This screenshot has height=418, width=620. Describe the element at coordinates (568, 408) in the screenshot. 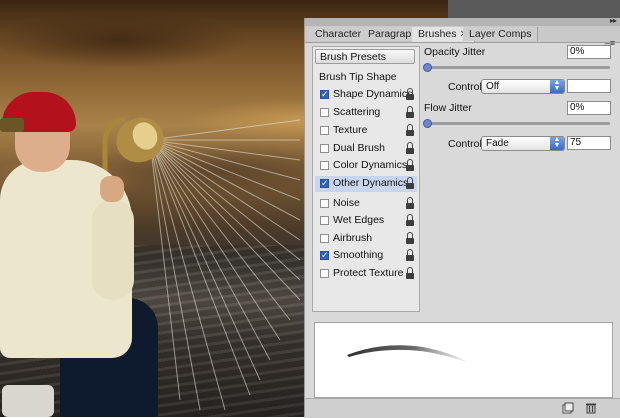

I see `new-brush-icon` at that location.